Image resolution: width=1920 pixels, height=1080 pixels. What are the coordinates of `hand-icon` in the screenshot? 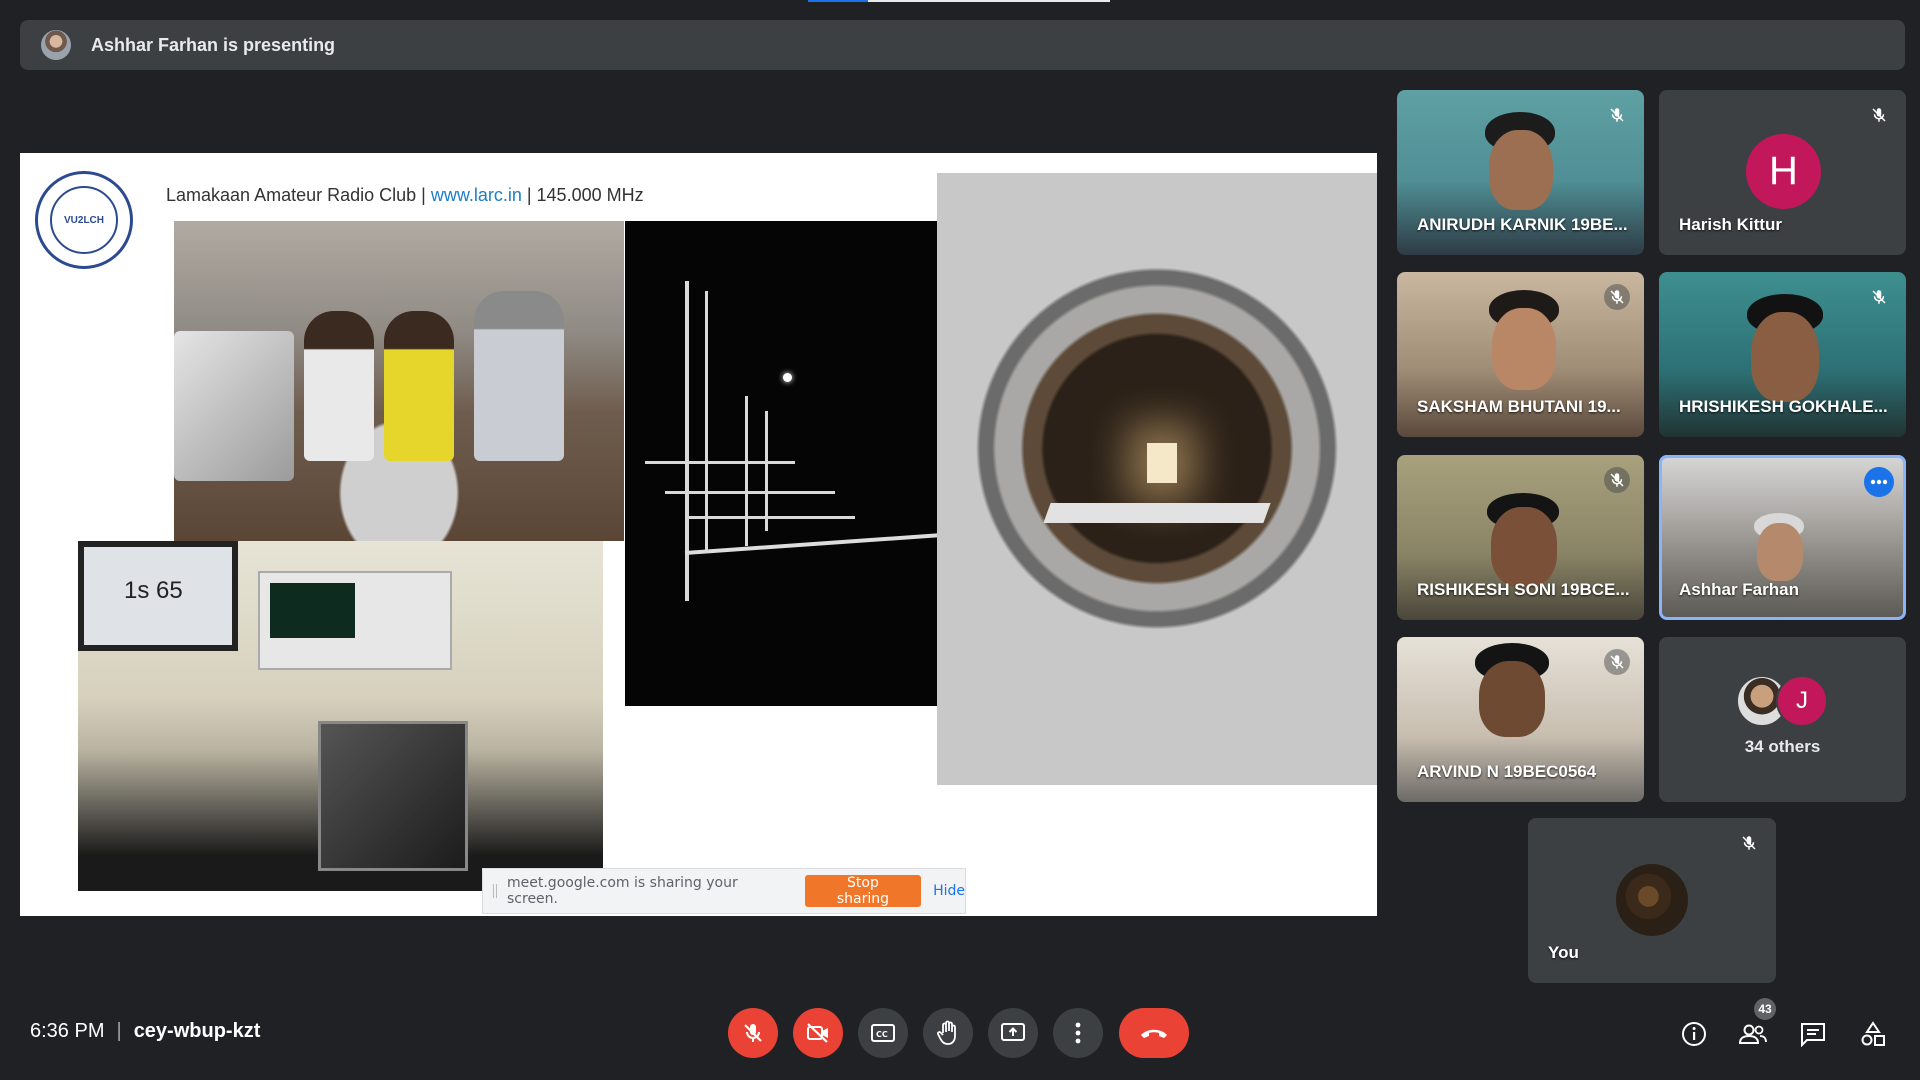 It's located at (946, 1032).